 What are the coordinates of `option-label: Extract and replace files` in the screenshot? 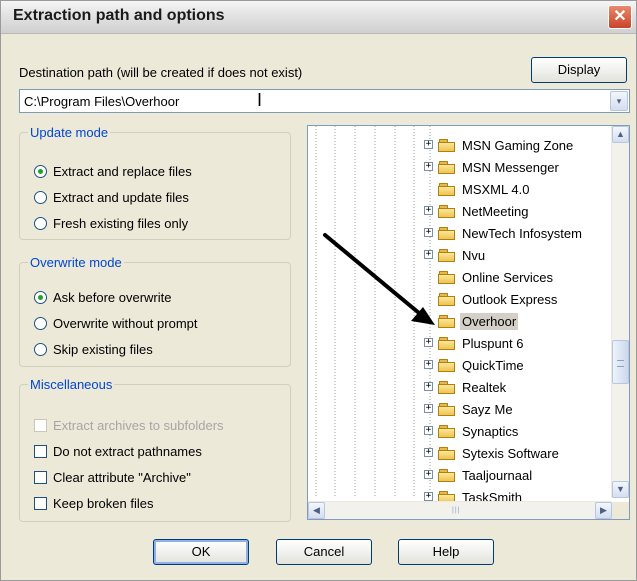 It's located at (122, 171).